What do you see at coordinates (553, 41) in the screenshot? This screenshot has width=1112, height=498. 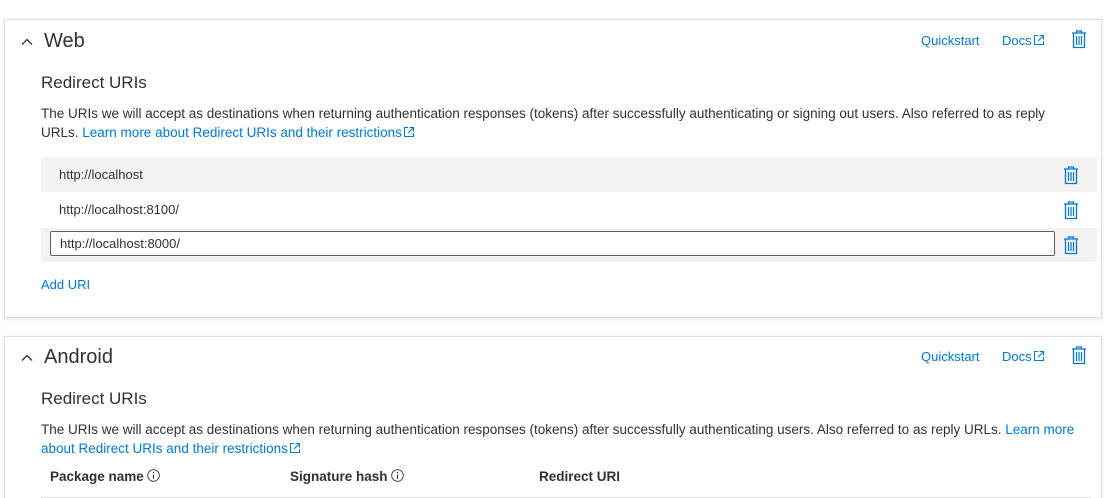 I see `web-card-header: Web Quickstart Docs` at bounding box center [553, 41].